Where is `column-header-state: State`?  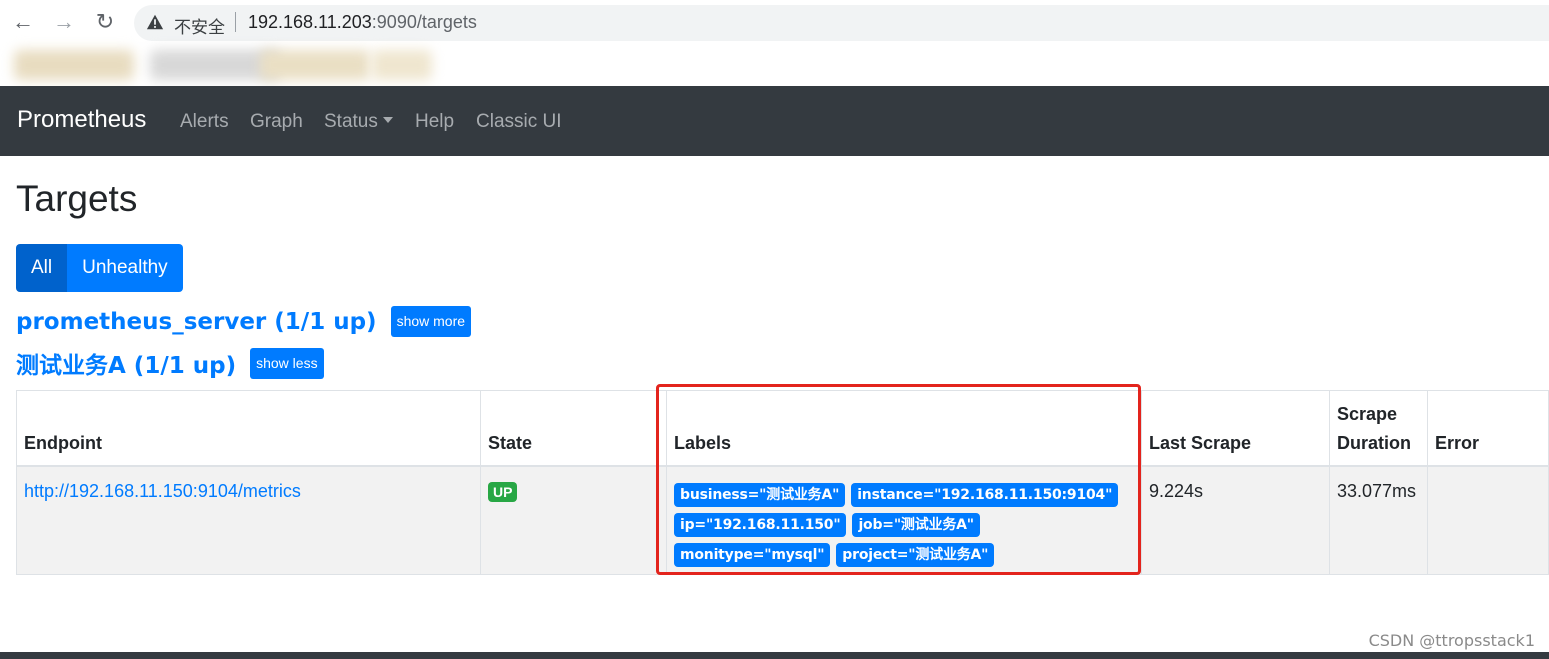
column-header-state: State is located at coordinates (573, 428).